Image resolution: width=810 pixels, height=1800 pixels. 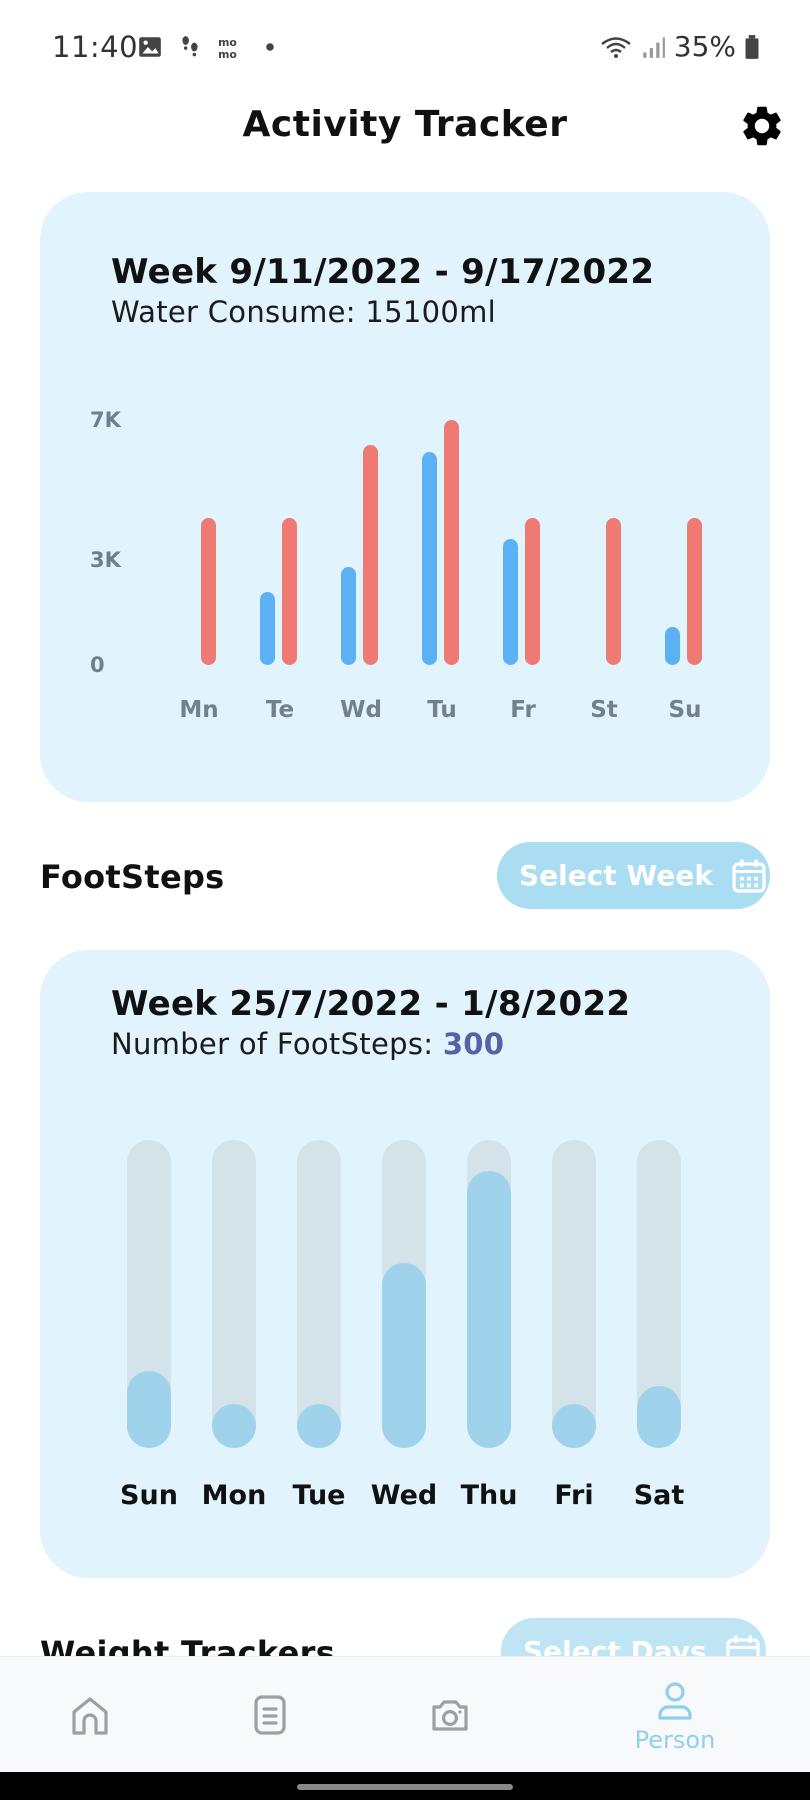 I want to click on battery-percent: 35%, so click(x=704, y=46).